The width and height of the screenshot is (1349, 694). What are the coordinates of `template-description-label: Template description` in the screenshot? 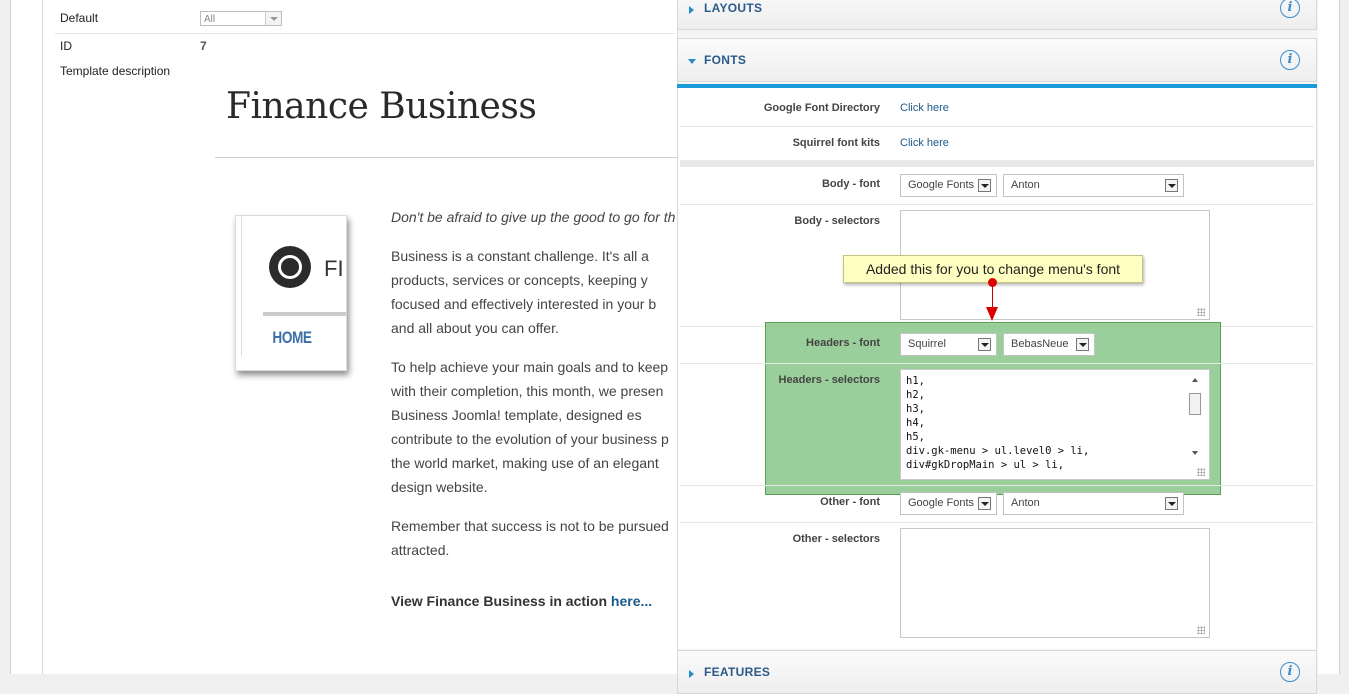 It's located at (115, 71).